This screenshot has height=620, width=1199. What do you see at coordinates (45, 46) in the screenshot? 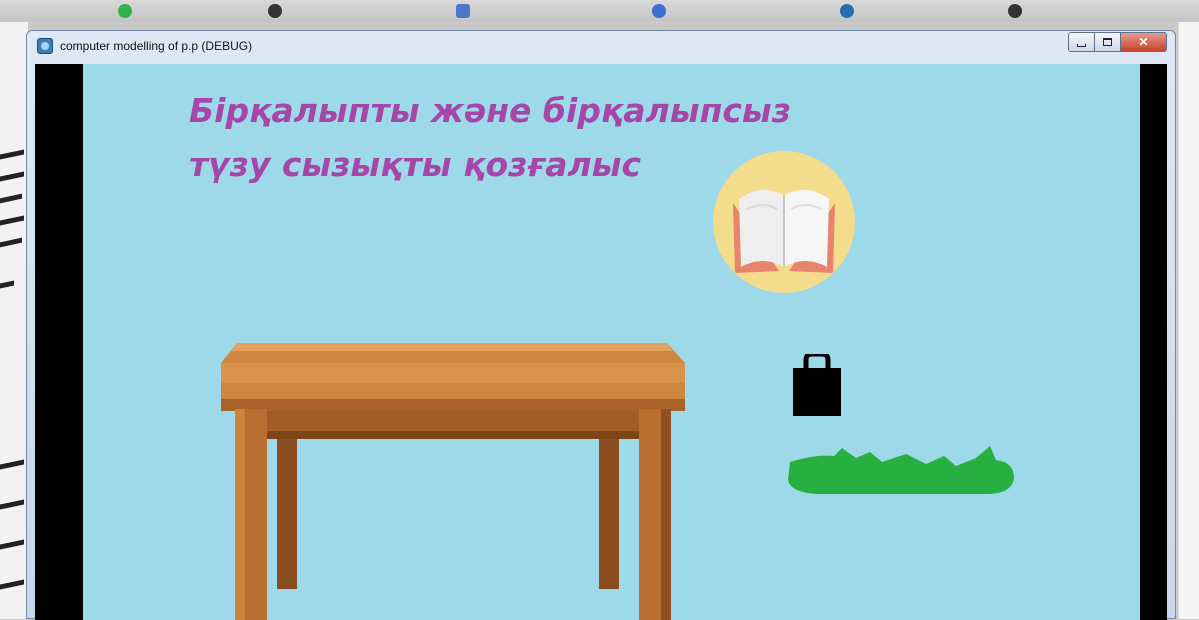
I see `app-icon` at bounding box center [45, 46].